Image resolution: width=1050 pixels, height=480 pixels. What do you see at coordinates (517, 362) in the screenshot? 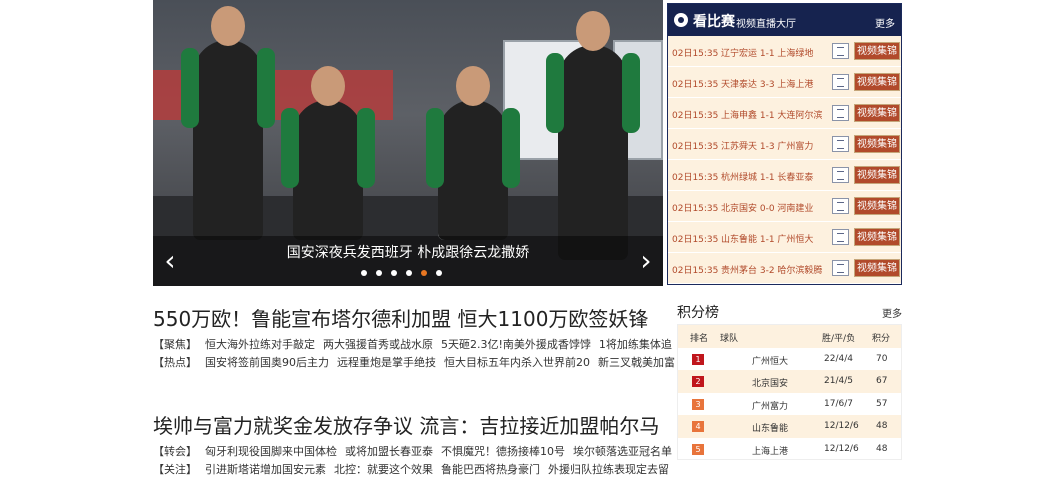
I see `news-link: 恒大目标五年内杀入世界前20` at bounding box center [517, 362].